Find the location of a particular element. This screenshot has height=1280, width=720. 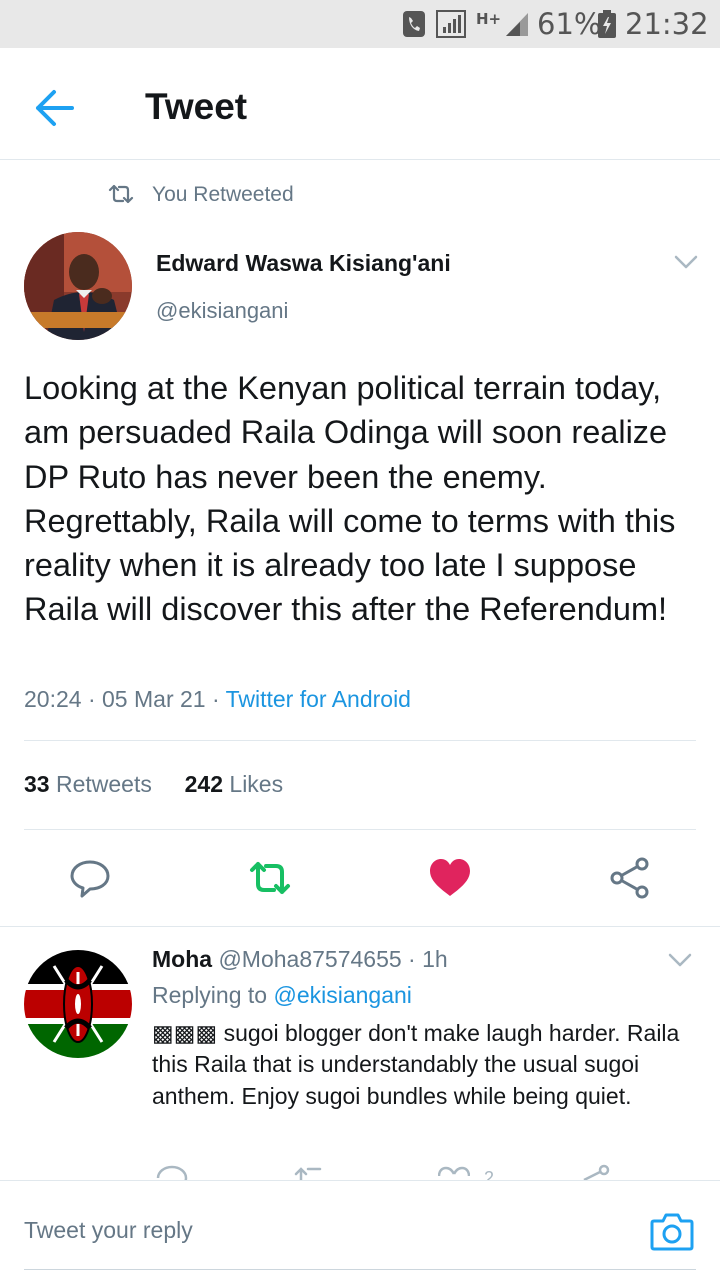

tweet-date: 05 Mar 21 is located at coordinates (154, 699).